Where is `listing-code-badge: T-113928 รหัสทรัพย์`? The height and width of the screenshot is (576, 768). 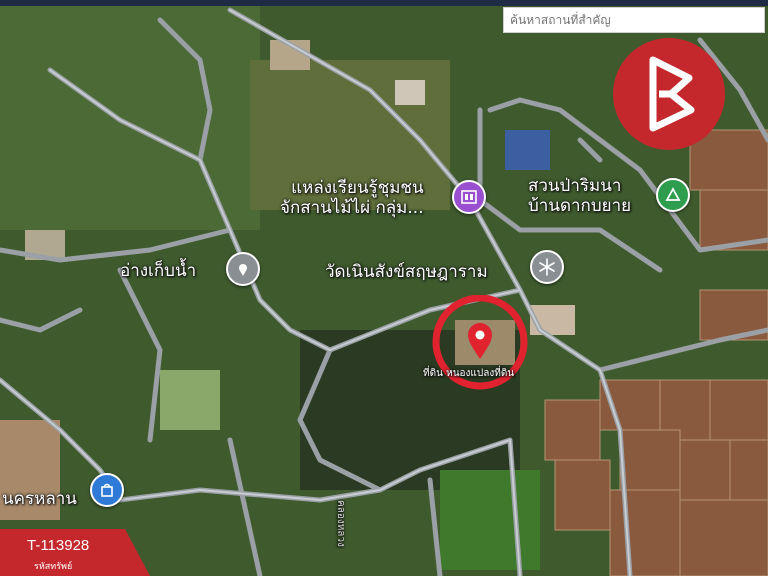 listing-code-badge: T-113928 รหัสทรัพย์ is located at coordinates (75, 552).